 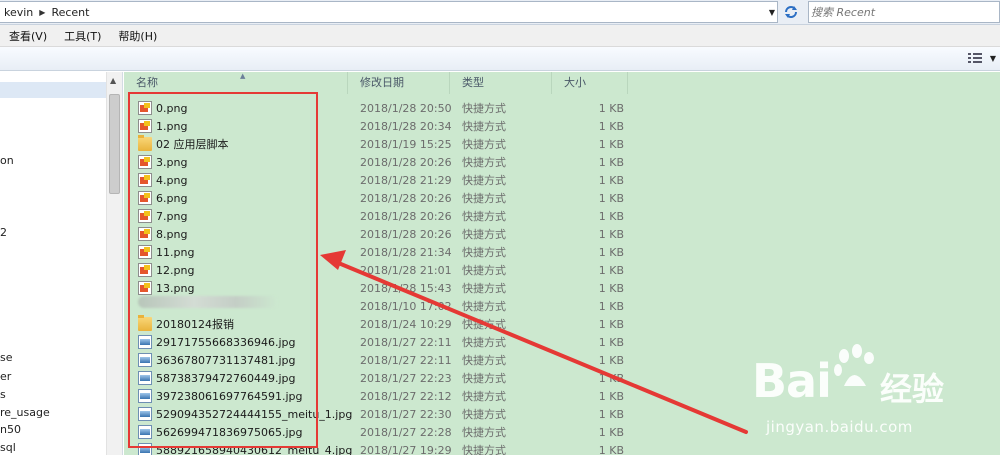 I want to click on file-name-cell: 20180124报销, so click(x=186, y=323).